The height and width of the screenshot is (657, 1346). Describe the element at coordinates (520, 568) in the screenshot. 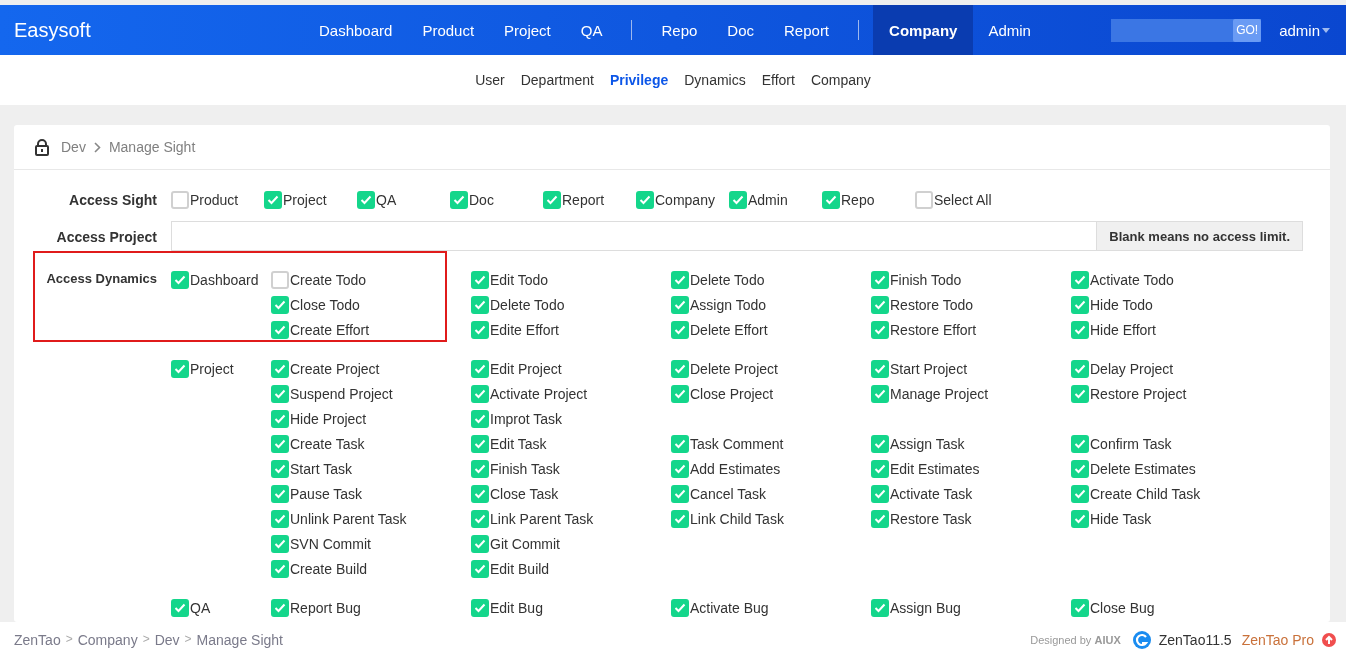

I see `checkbox-label: Edit Build` at that location.